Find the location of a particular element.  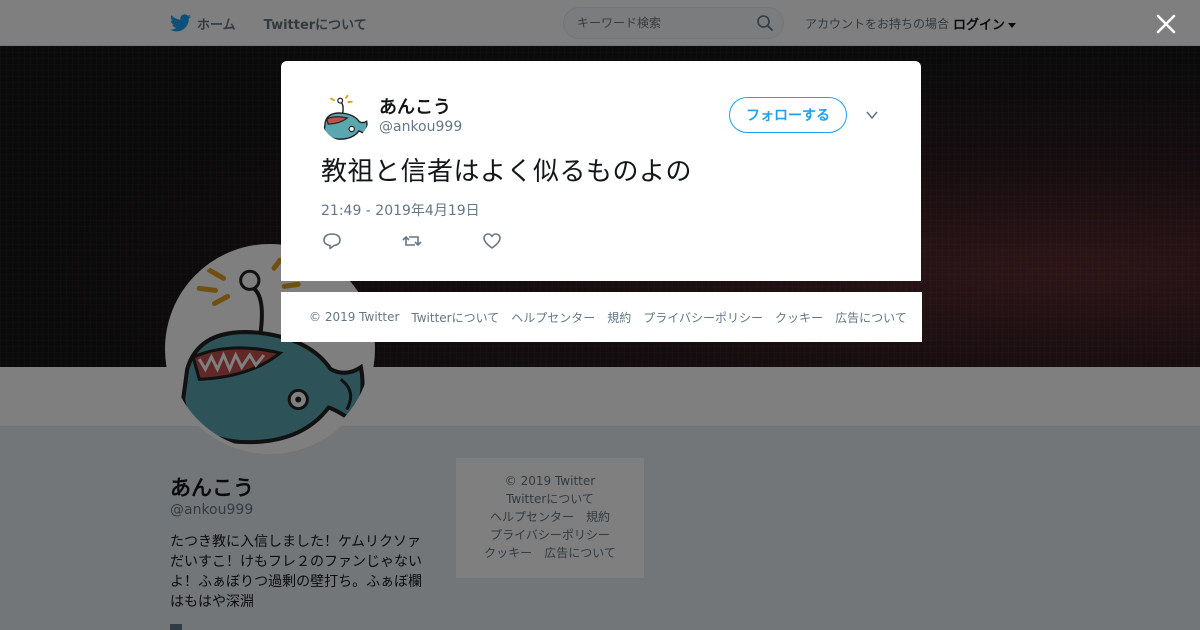

footer-terms-link: 規約 is located at coordinates (619, 317).